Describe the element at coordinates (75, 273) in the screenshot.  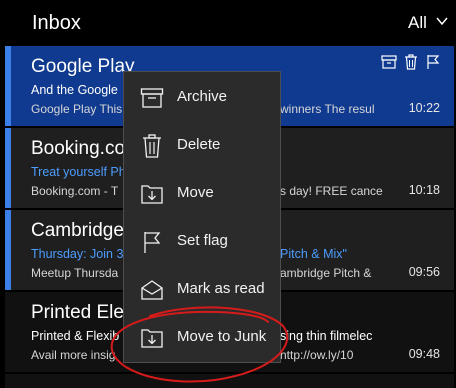
I see `email-preview: Meetup Thursda` at that location.